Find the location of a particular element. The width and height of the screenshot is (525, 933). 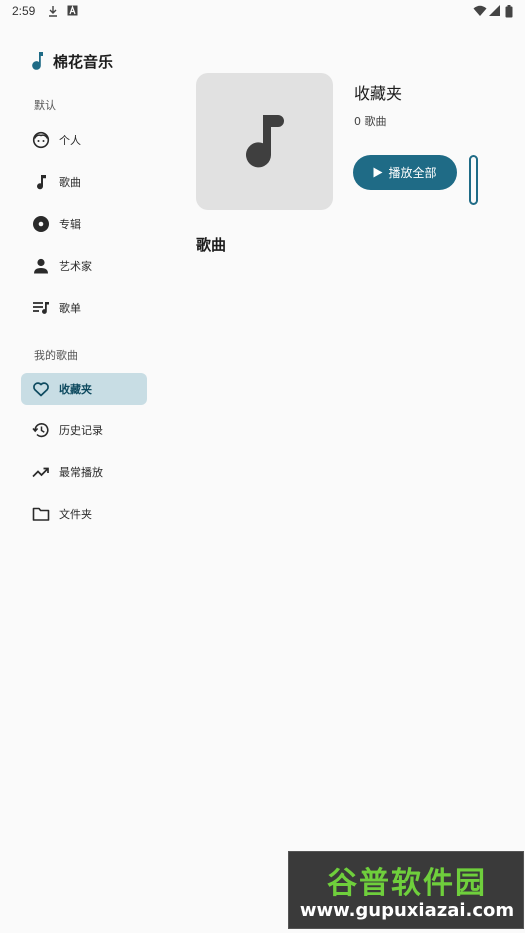

sidebar-item-songs: 歌曲 is located at coordinates (84, 182).